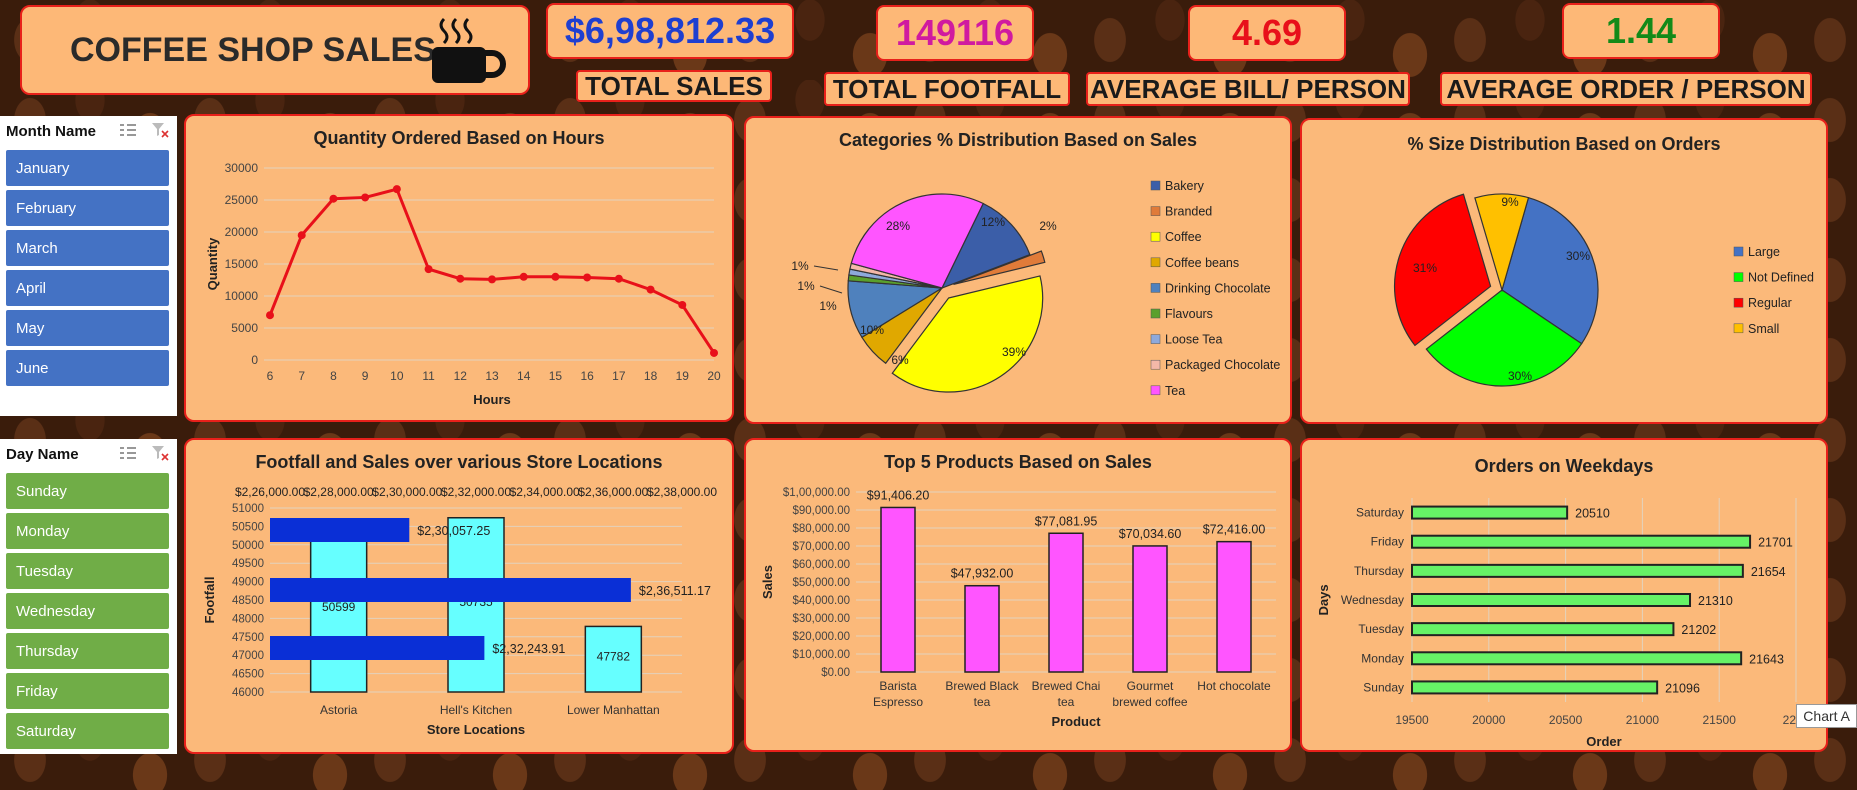 The image size is (1857, 790). What do you see at coordinates (88, 131) in the screenshot?
I see `month-slicer-header: Month Name` at bounding box center [88, 131].